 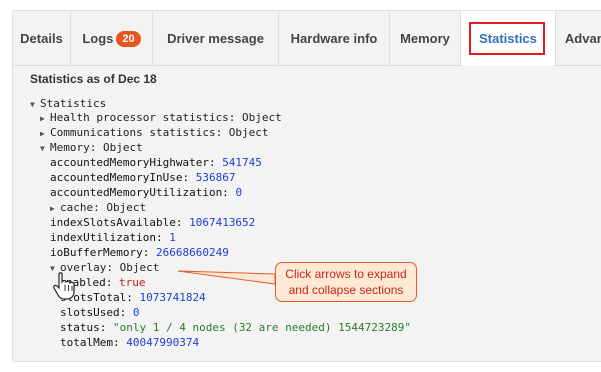 What do you see at coordinates (192, 252) in the screenshot?
I see `value-io-buffer-memory: 26668660249` at bounding box center [192, 252].